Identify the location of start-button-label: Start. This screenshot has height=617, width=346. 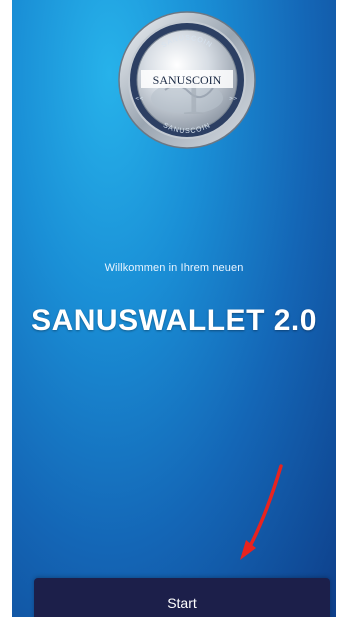
(182, 603).